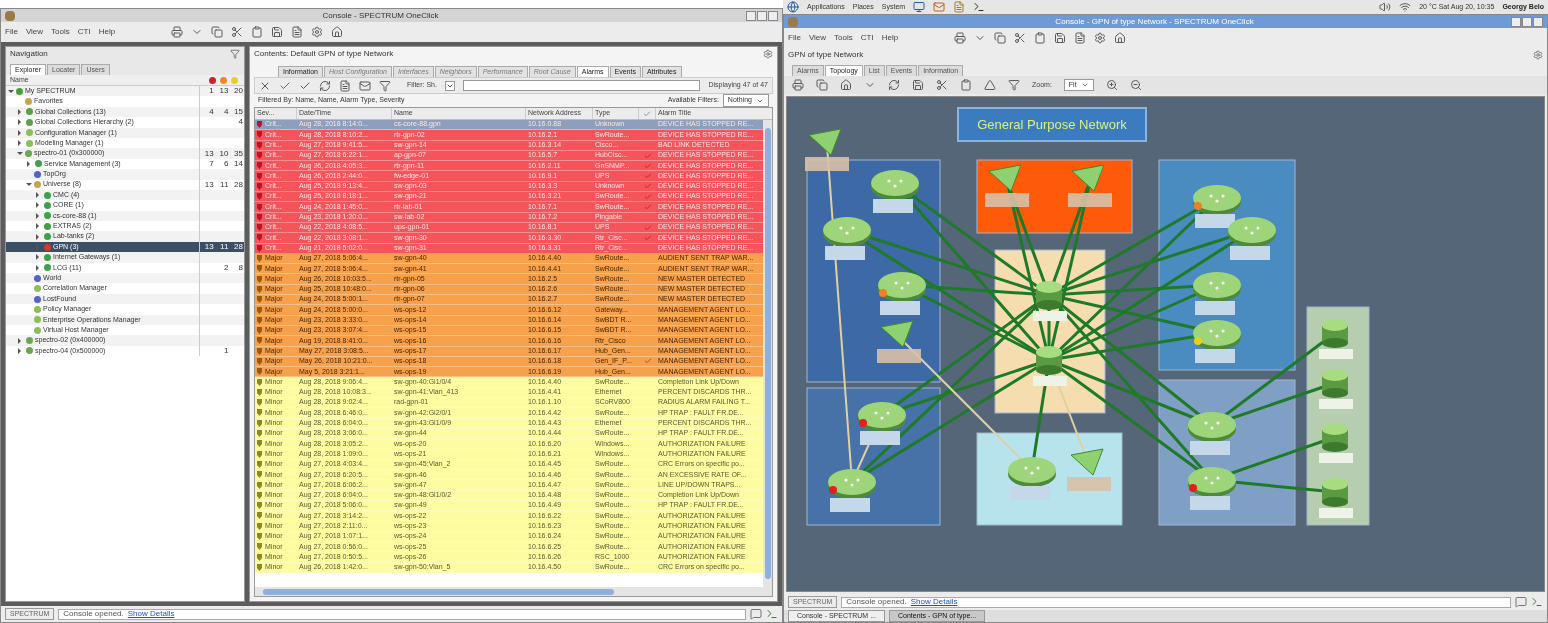  Describe the element at coordinates (767, 353) in the screenshot. I see `scrollbar` at that location.